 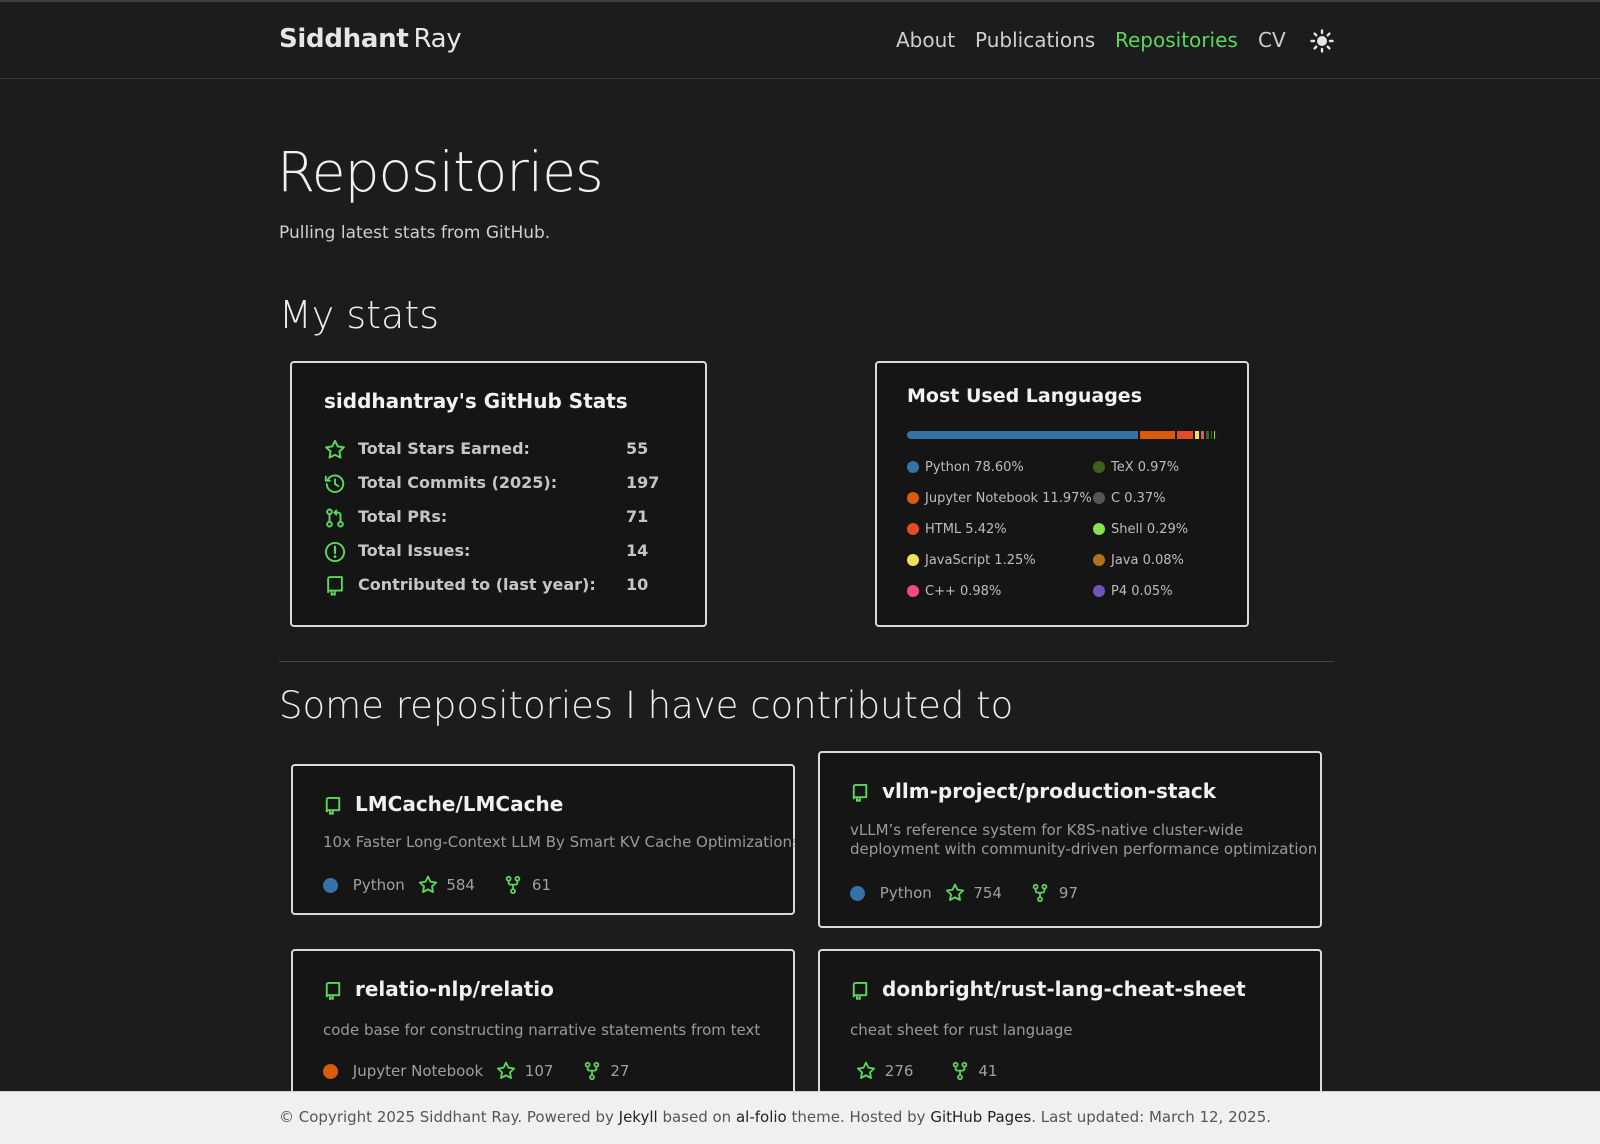 What do you see at coordinates (980, 1117) in the screenshot?
I see `footer-host-link: GitHub Pages` at bounding box center [980, 1117].